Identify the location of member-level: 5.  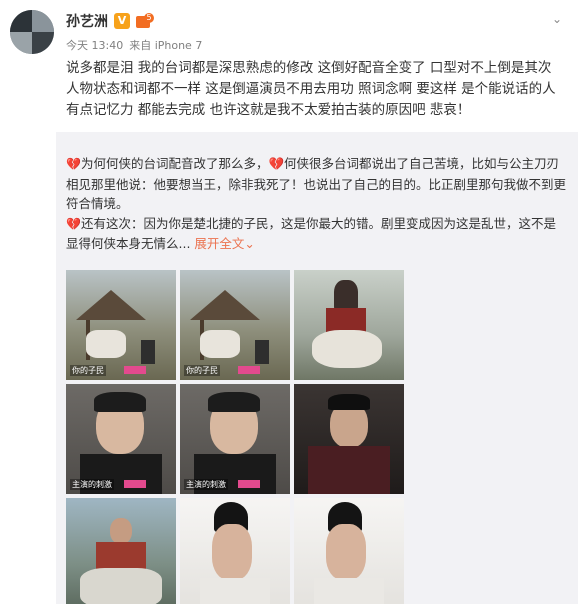
(149, 18).